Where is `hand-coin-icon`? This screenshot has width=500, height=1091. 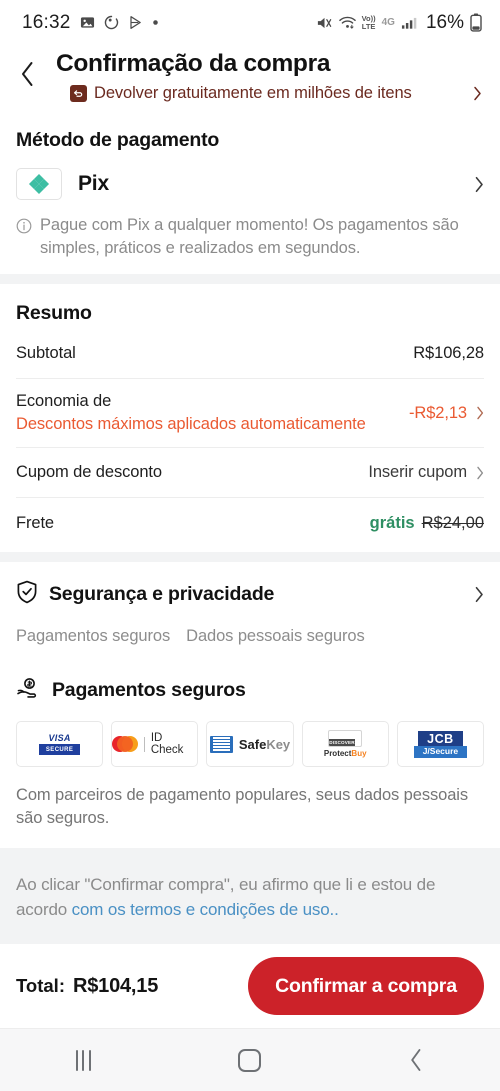 hand-coin-icon is located at coordinates (29, 690).